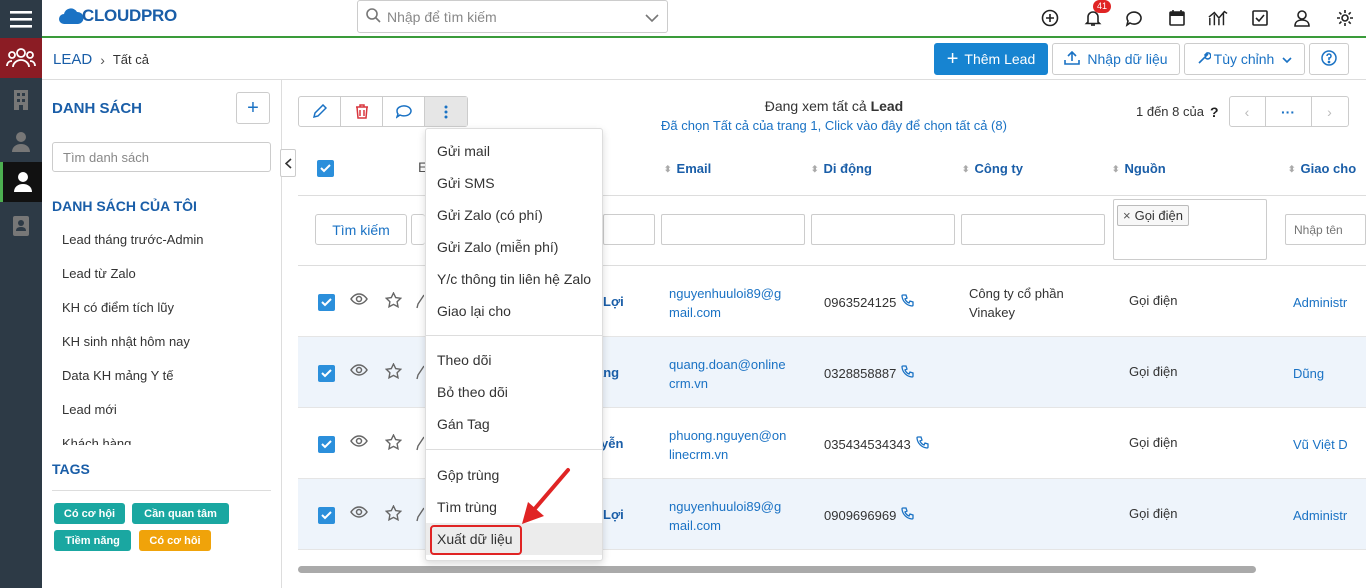  I want to click on lead-name: yễn, so click(612, 443).